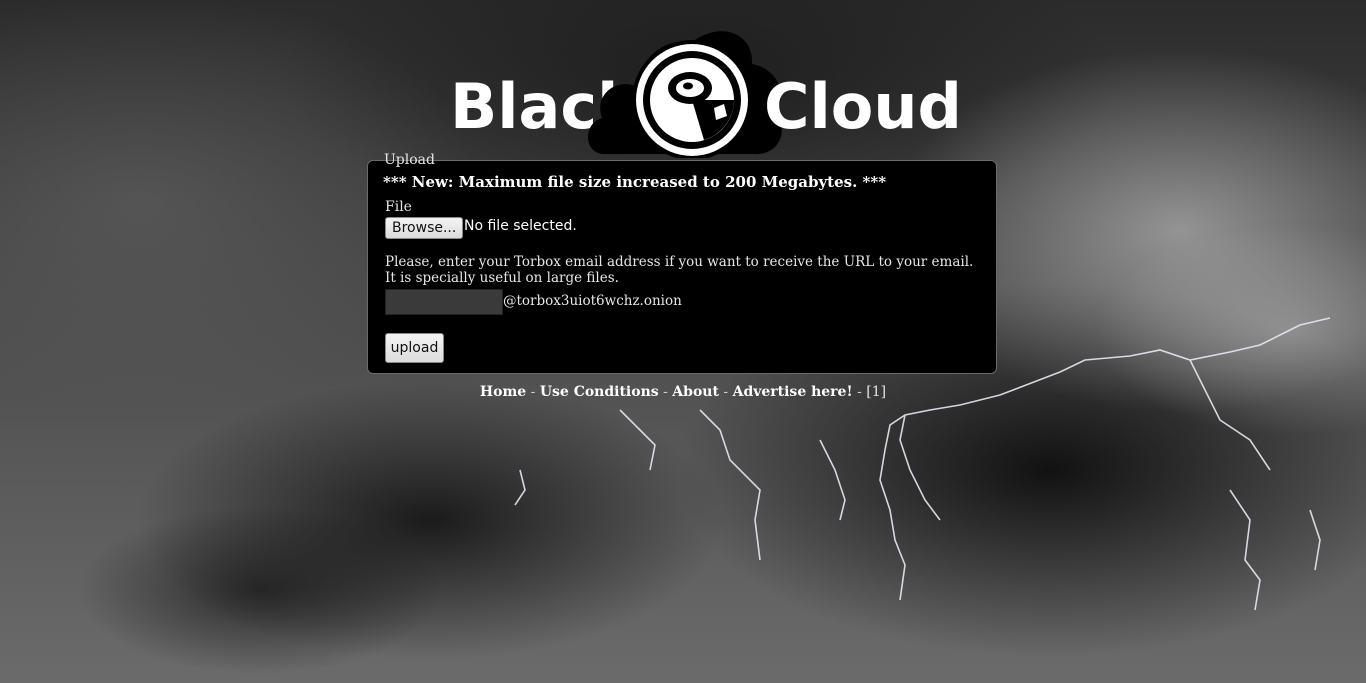 This screenshot has height=683, width=1366. What do you see at coordinates (863, 106) in the screenshot?
I see `logo-text-cloud: Cloud` at bounding box center [863, 106].